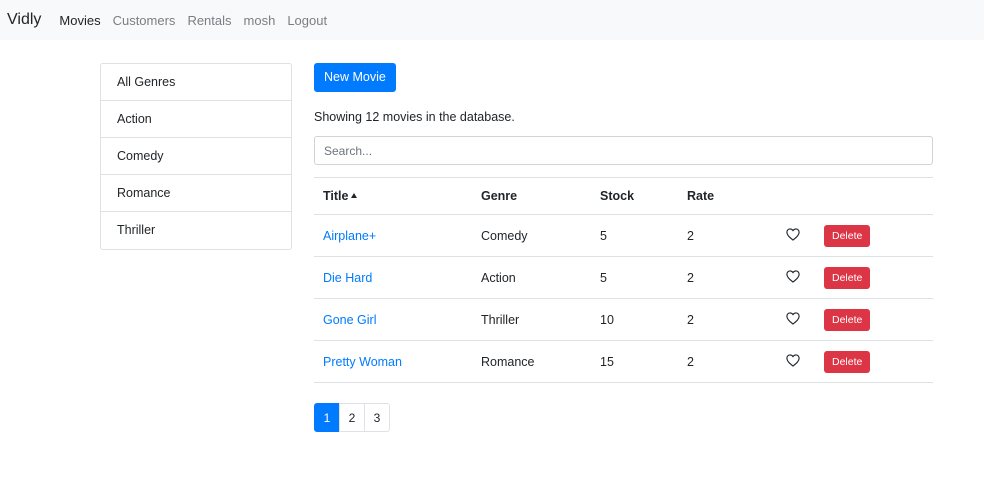  Describe the element at coordinates (623, 236) in the screenshot. I see `table-row: Airplane+ Comedy 5 2 Delete` at that location.